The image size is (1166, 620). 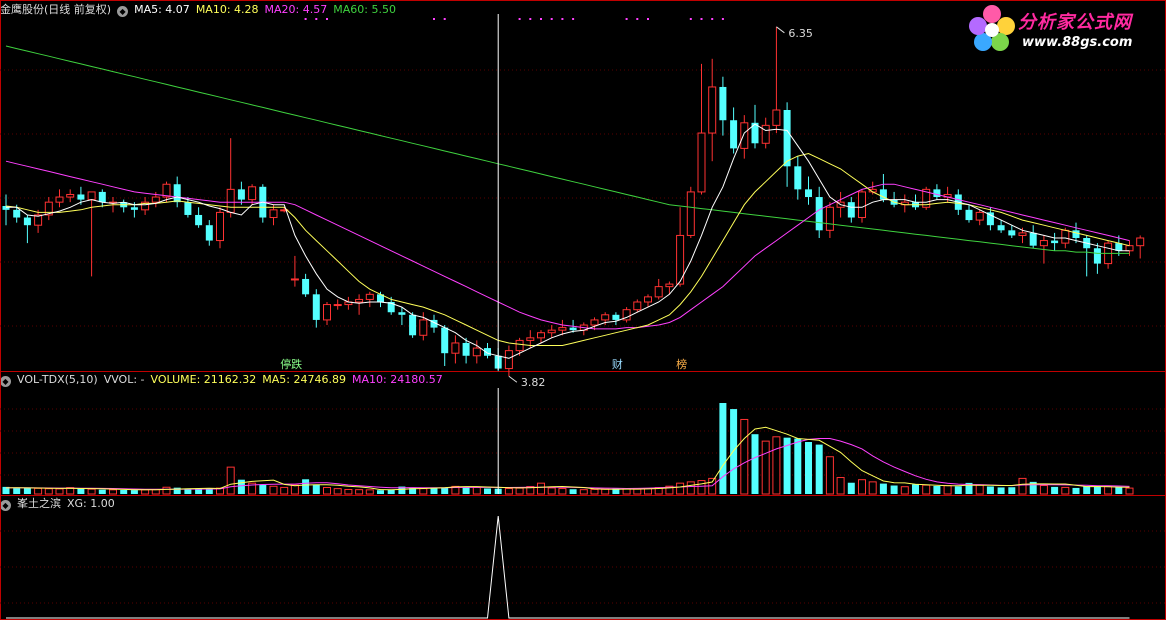 What do you see at coordinates (1077, 42) in the screenshot?
I see `watermark-url: www.88gs.com` at bounding box center [1077, 42].